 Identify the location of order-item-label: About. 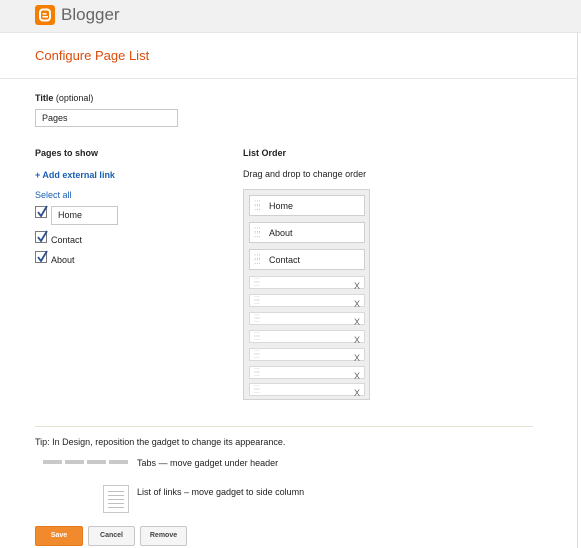
(281, 233).